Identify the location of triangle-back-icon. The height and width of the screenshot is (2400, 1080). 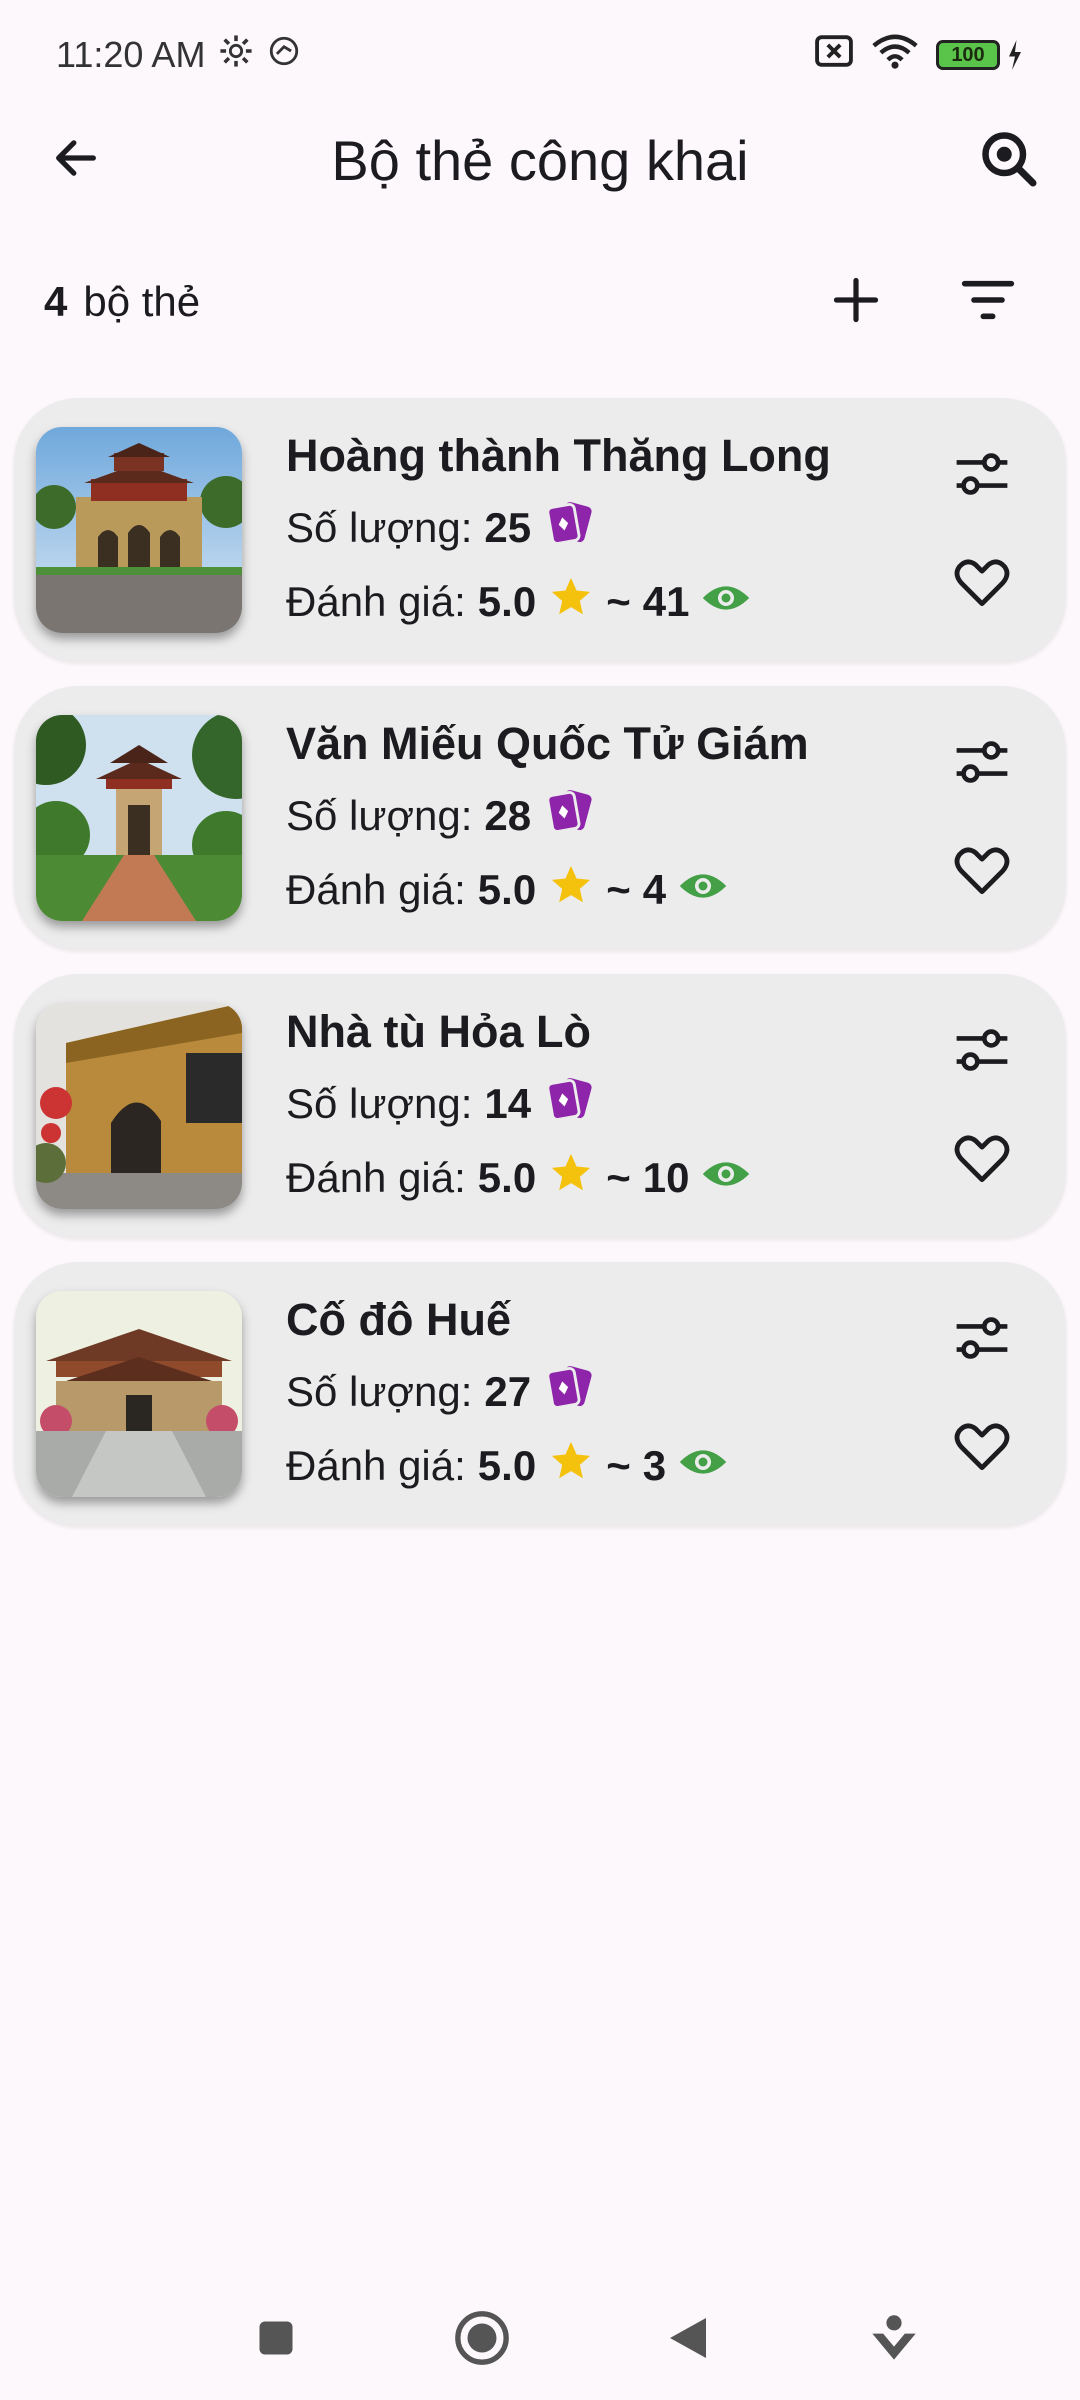
(688, 2340).